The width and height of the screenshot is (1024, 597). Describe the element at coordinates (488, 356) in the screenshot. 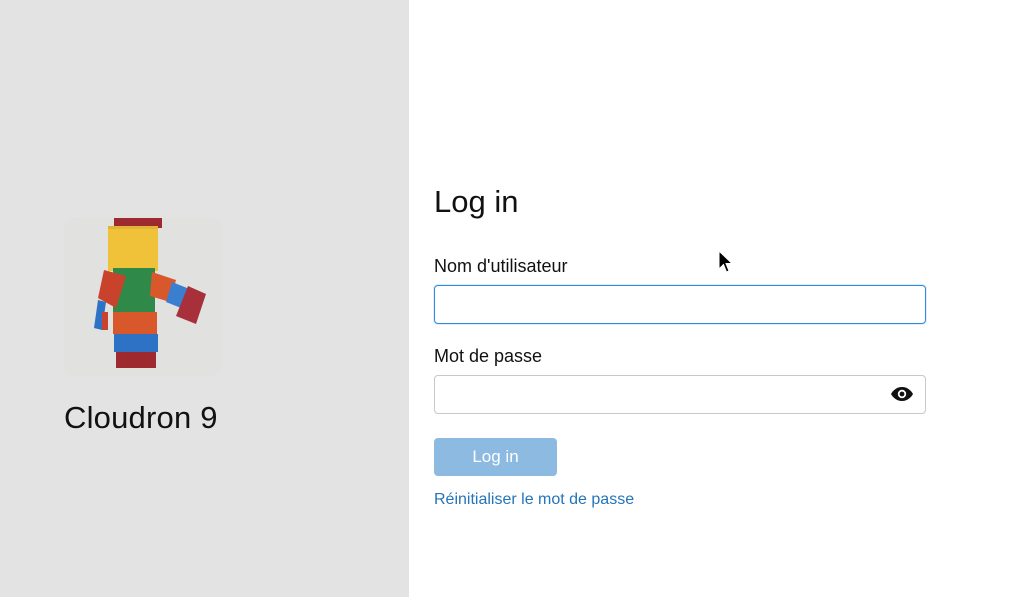

I see `password-label: Mot de passe` at that location.